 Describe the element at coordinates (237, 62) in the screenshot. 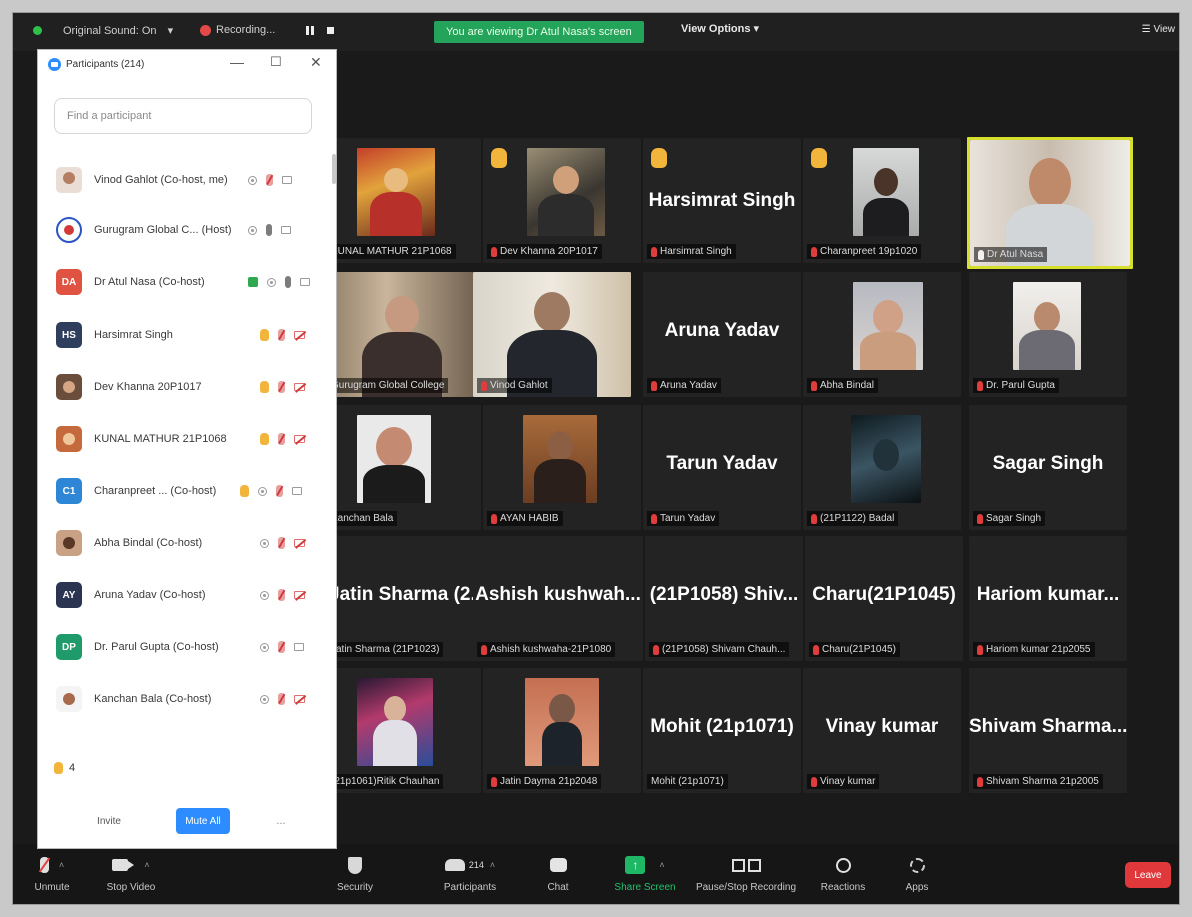

I see `minimize-icon: —` at that location.